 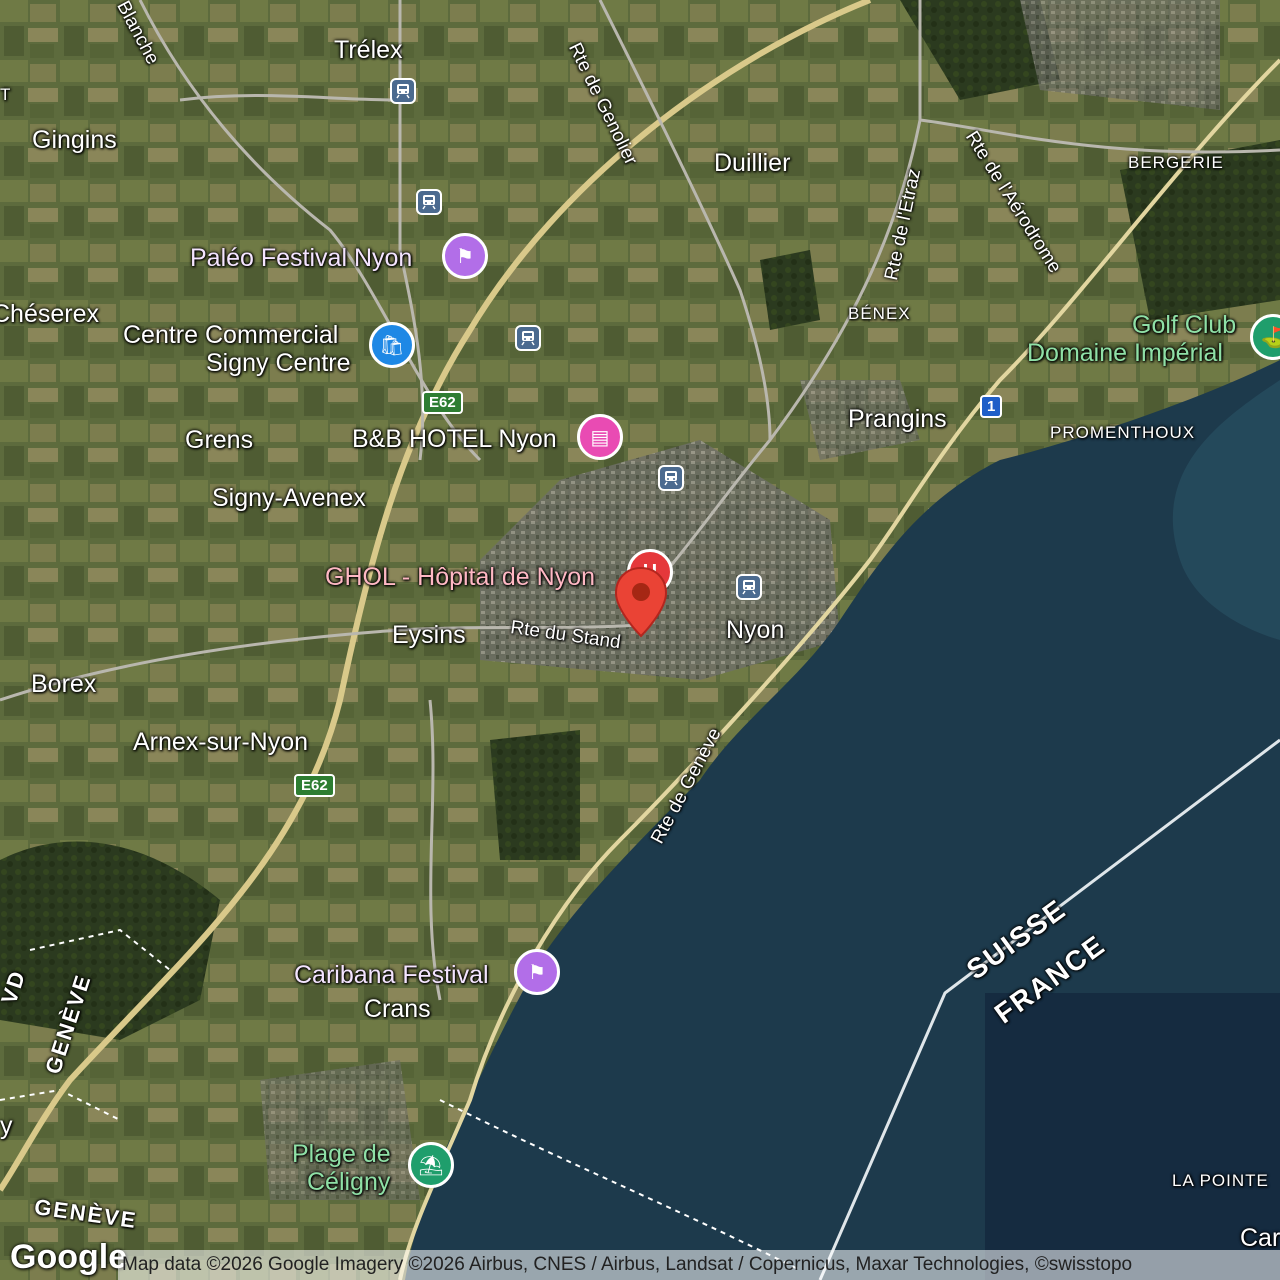 I want to click on hamlet-label: BERGERIE, so click(x=1176, y=162).